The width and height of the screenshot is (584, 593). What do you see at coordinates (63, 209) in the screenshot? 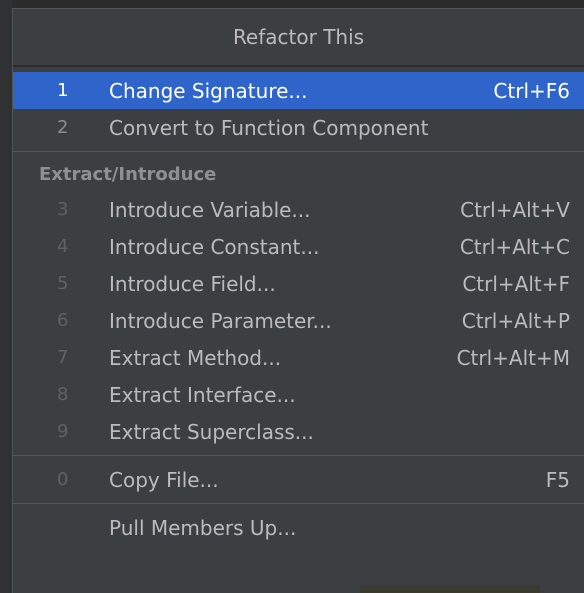
I see `mnemonic-number: 3` at bounding box center [63, 209].